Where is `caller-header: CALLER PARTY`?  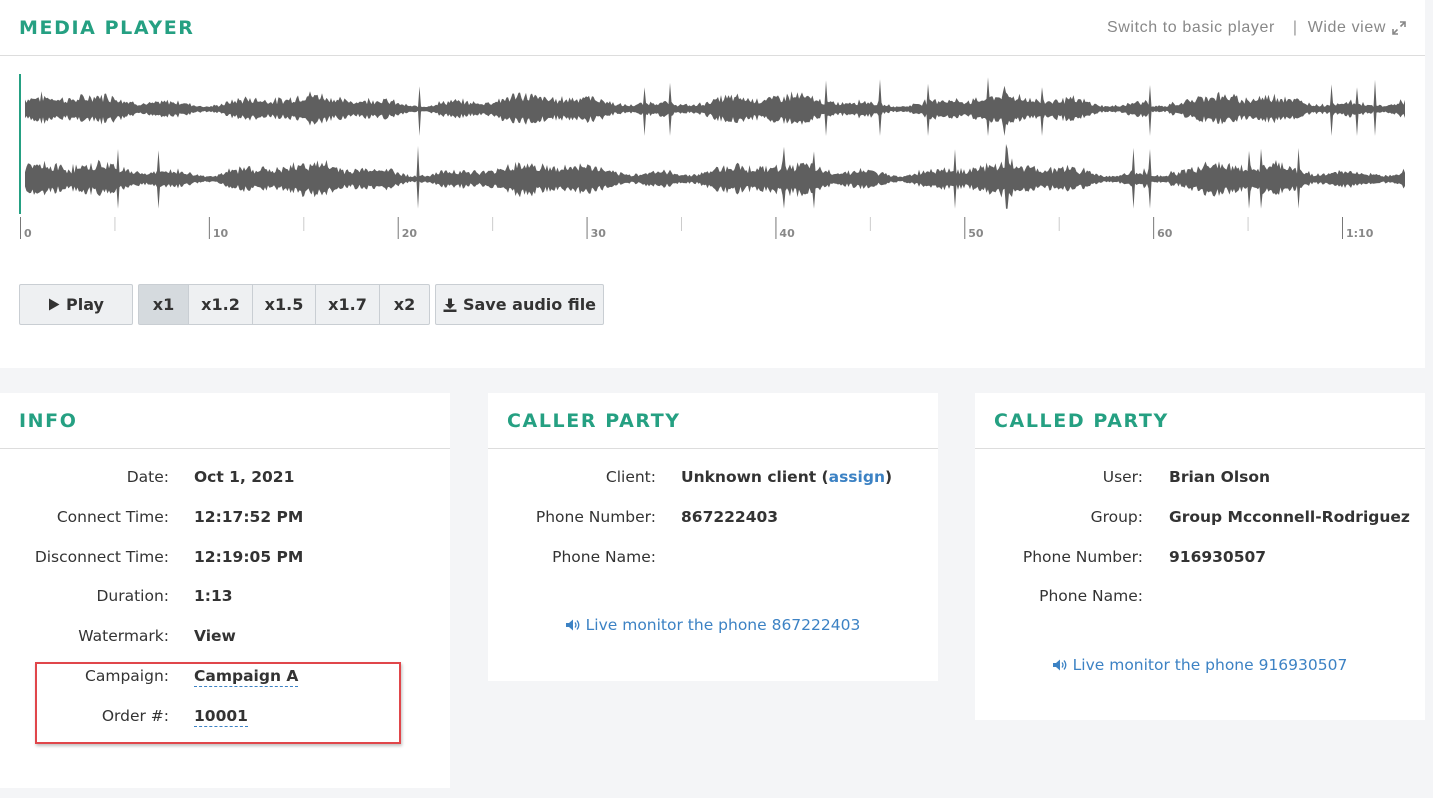
caller-header: CALLER PARTY is located at coordinates (713, 421).